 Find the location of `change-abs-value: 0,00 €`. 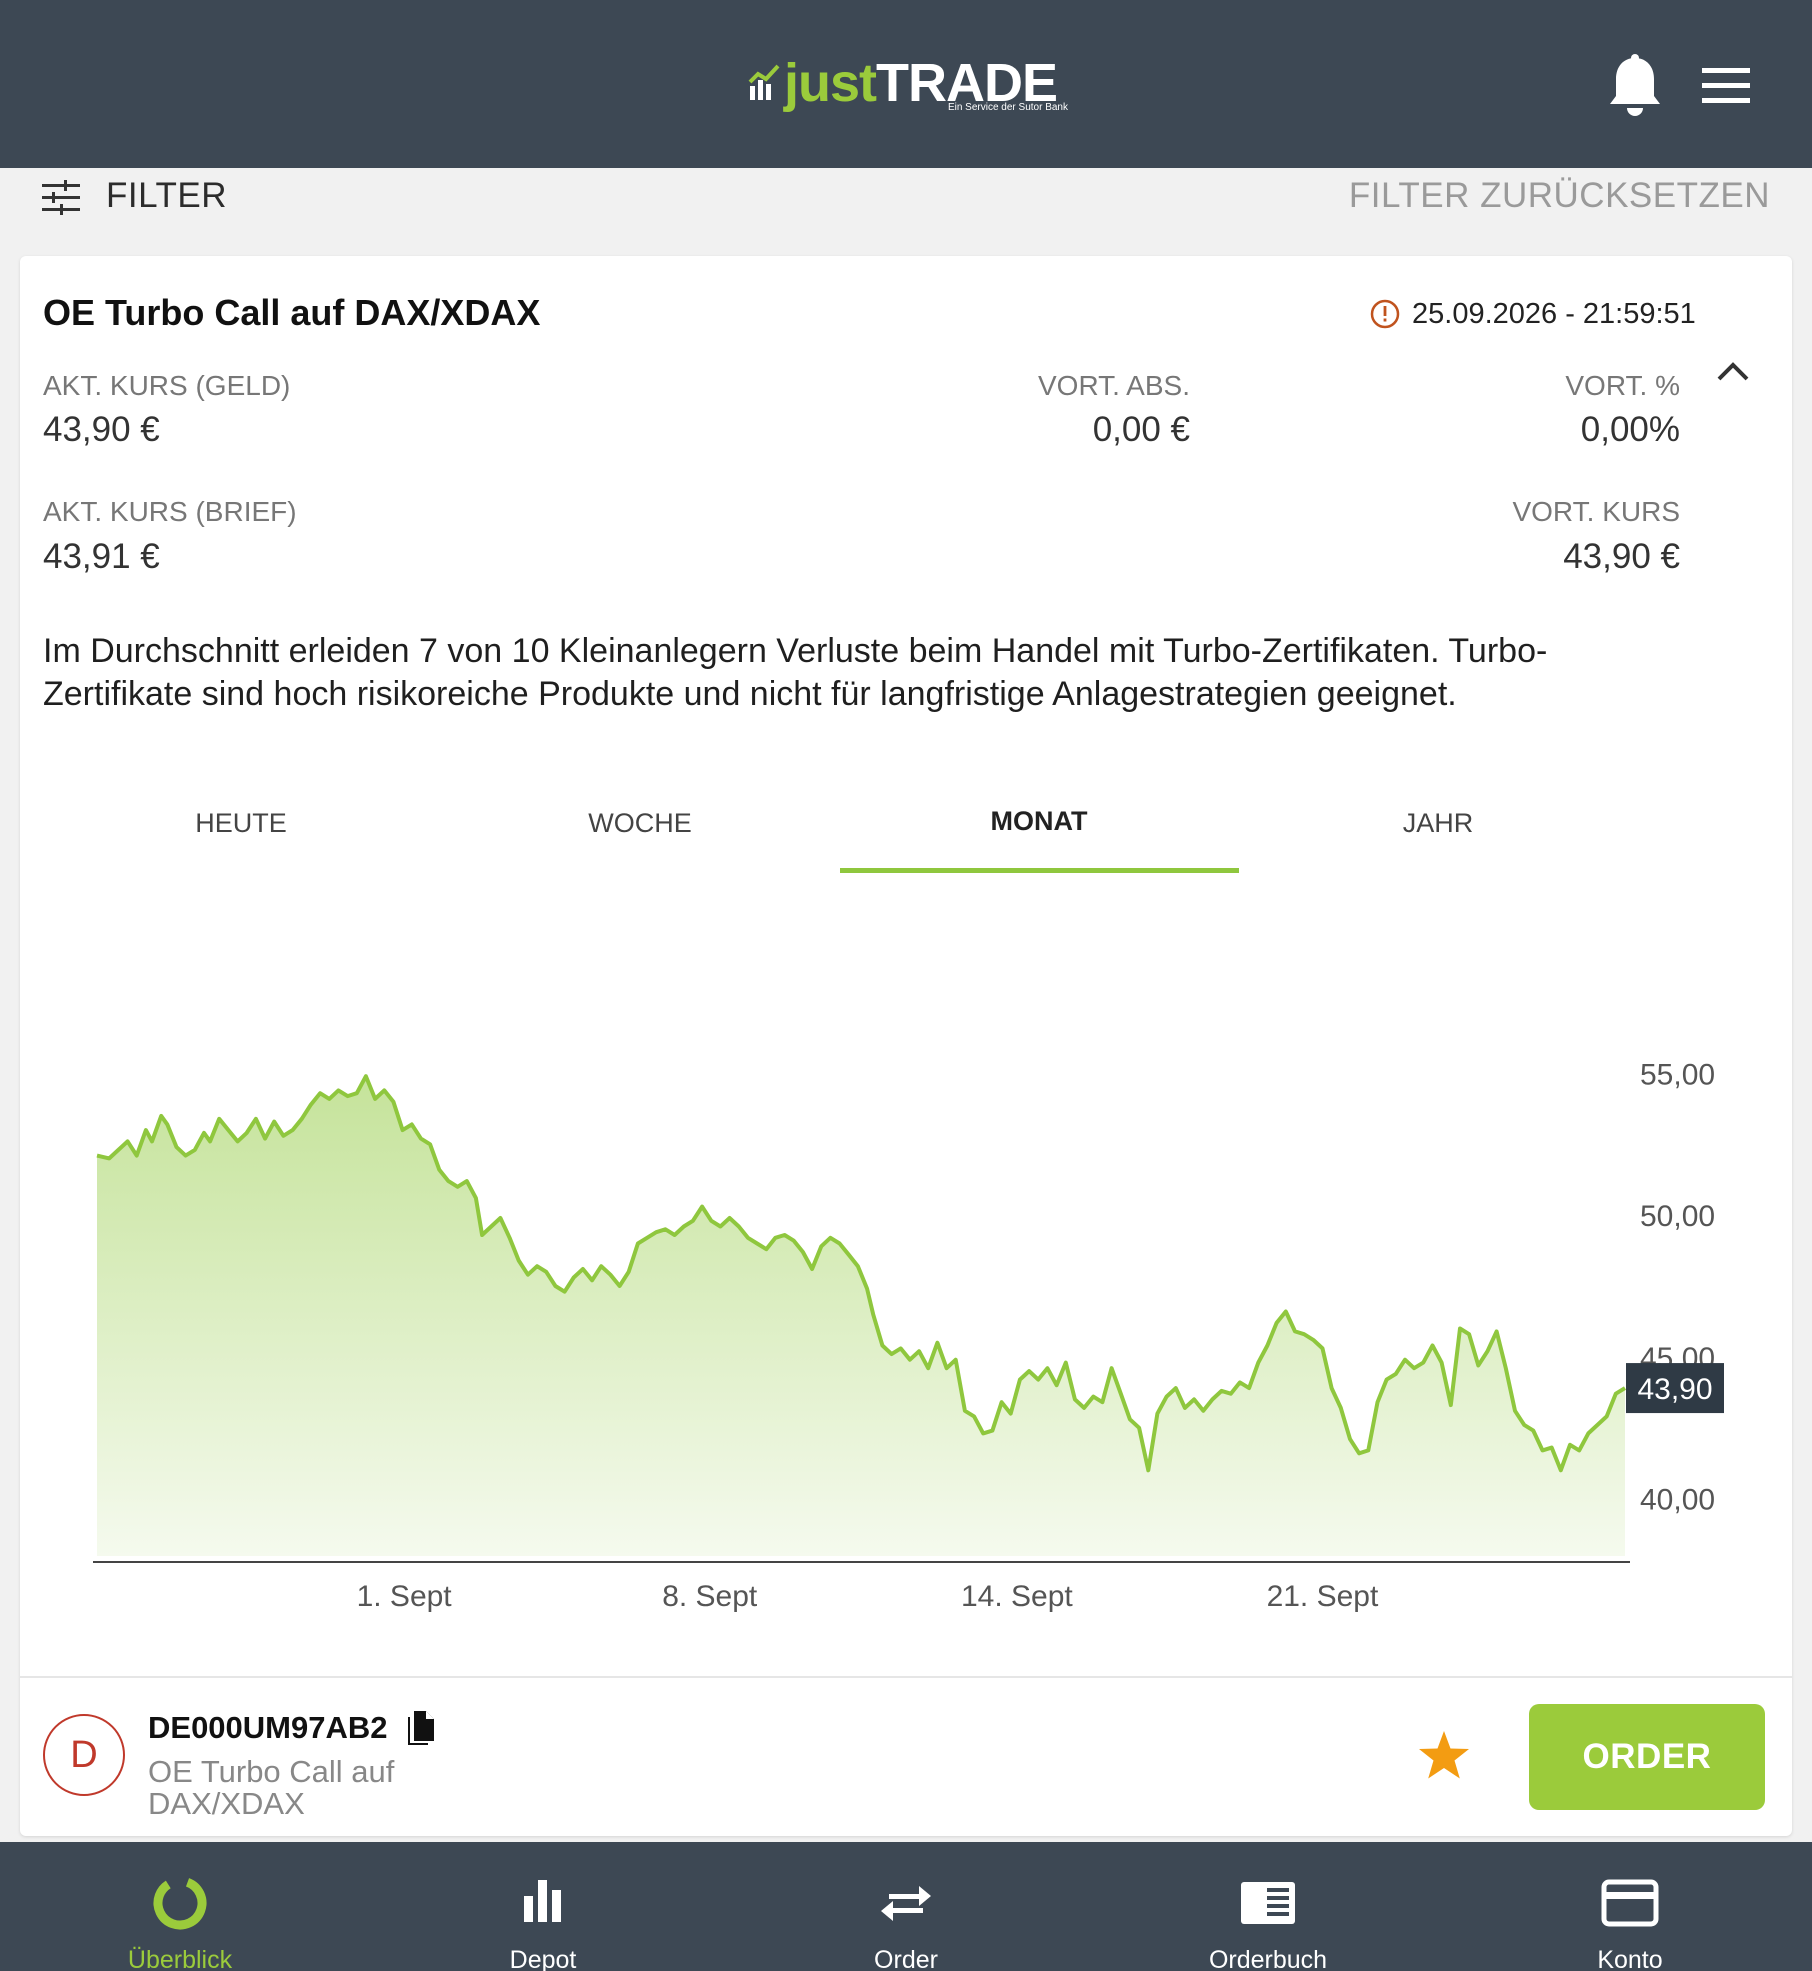

change-abs-value: 0,00 € is located at coordinates (1141, 429).